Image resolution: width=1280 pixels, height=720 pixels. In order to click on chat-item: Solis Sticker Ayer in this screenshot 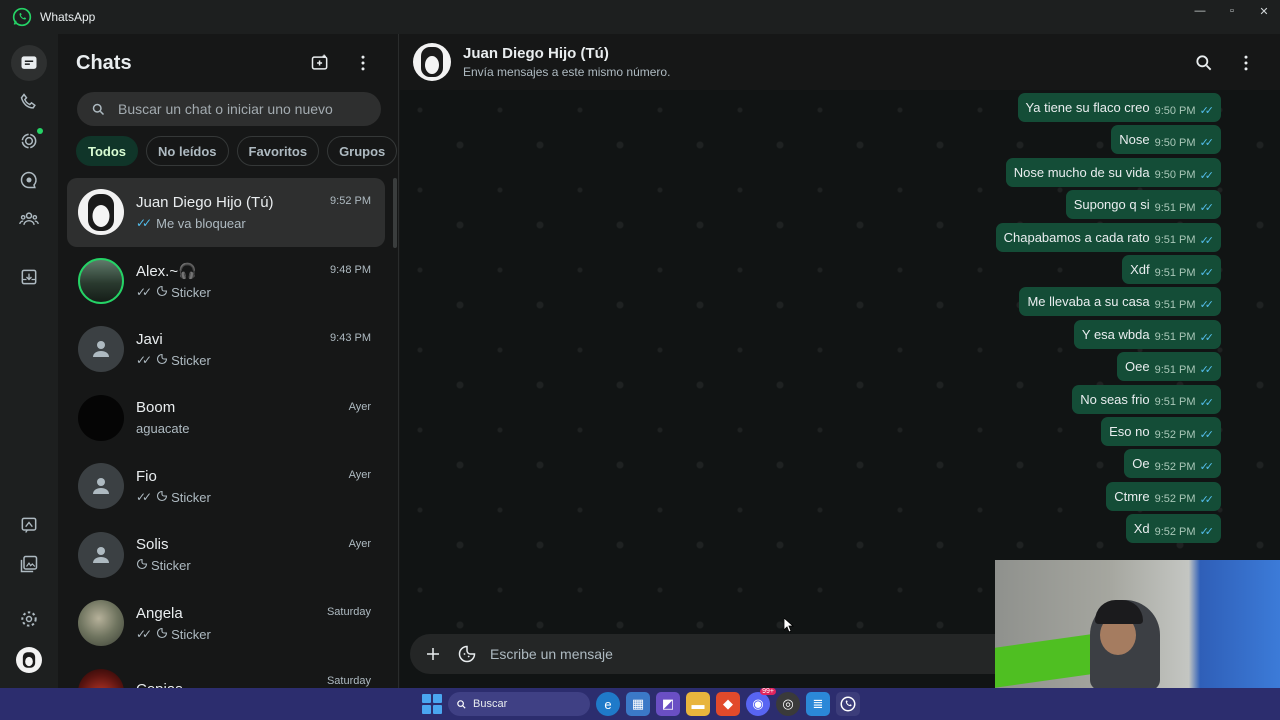, I will do `click(226, 555)`.